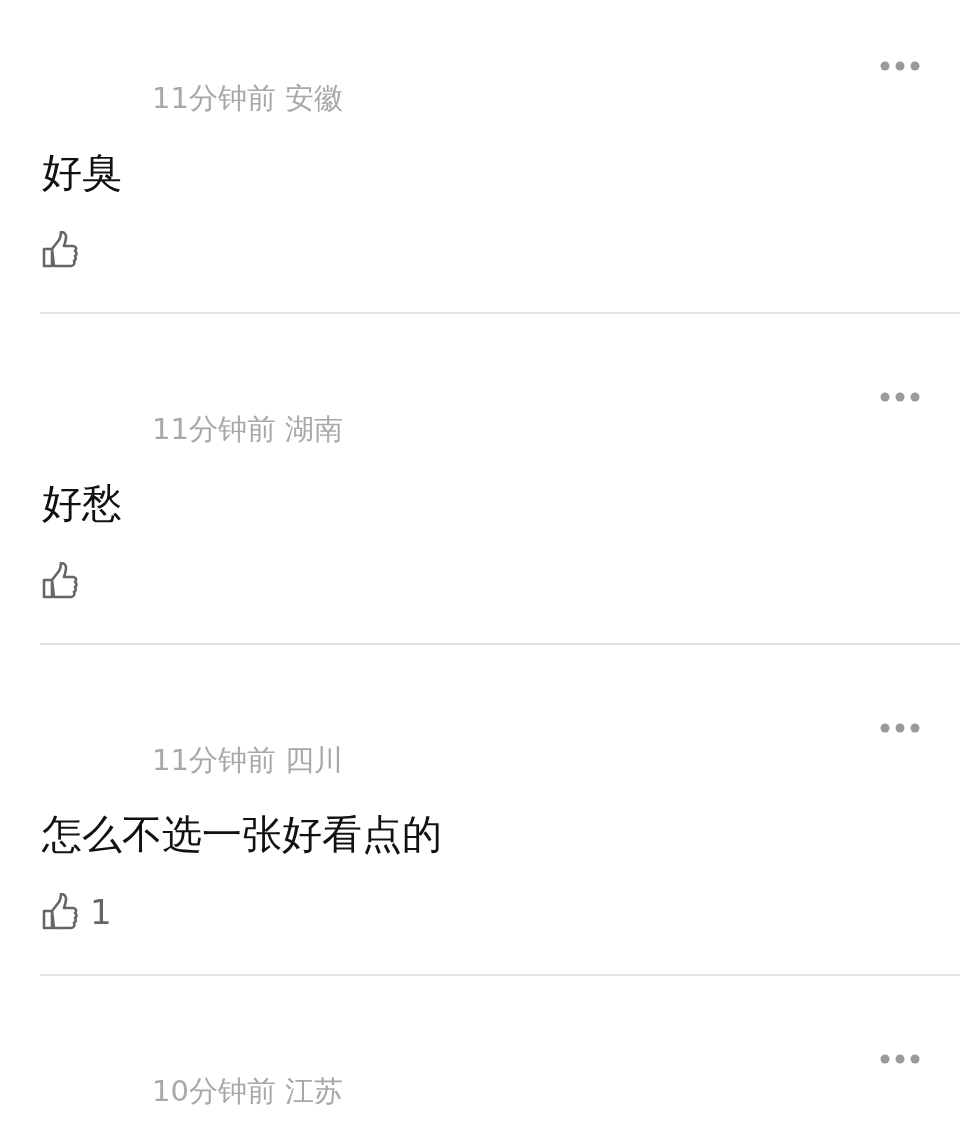 The height and width of the screenshot is (1139, 960). What do you see at coordinates (101, 912) in the screenshot?
I see `like-count: 1` at bounding box center [101, 912].